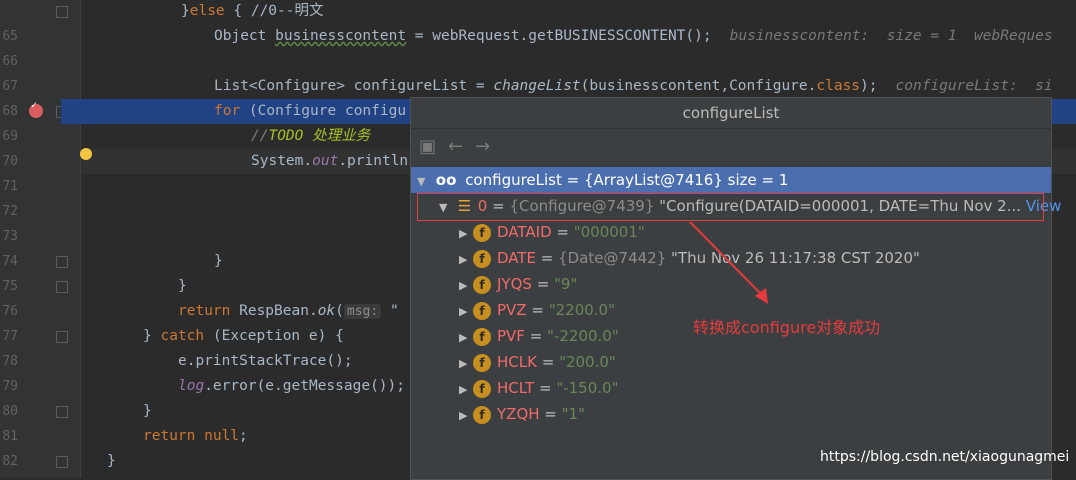 The image size is (1076, 480). What do you see at coordinates (787, 327) in the screenshot?
I see `annotation-text: 转换成configure对象成功` at bounding box center [787, 327].